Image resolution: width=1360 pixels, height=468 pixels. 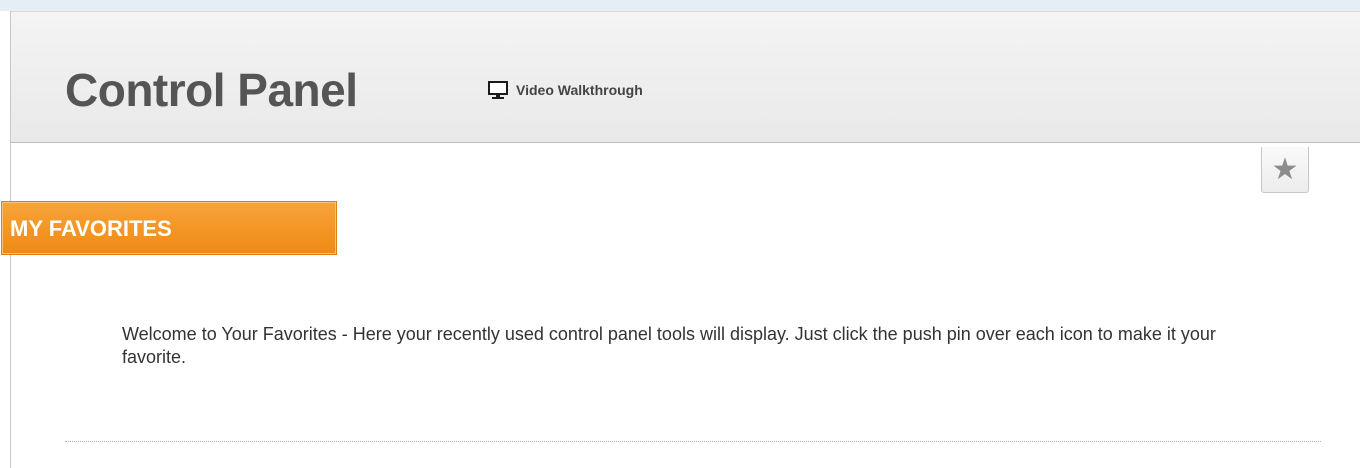 What do you see at coordinates (91, 228) in the screenshot?
I see `my-favorites-label: MY FAVORITES` at bounding box center [91, 228].